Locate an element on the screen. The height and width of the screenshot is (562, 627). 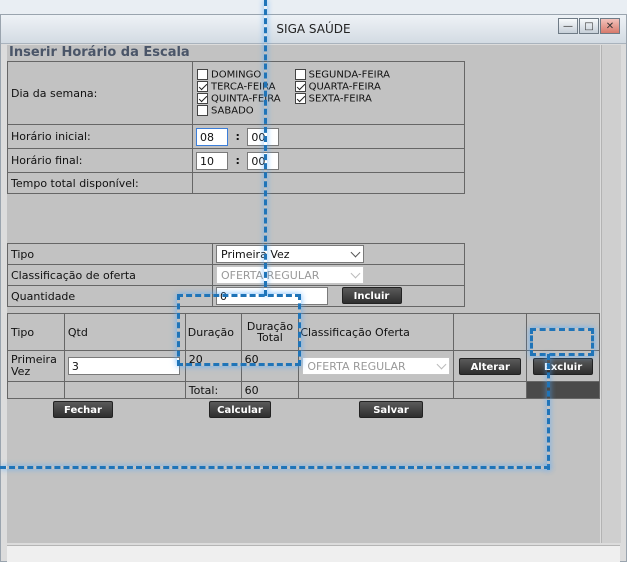
scrollbar is located at coordinates (611, 294).